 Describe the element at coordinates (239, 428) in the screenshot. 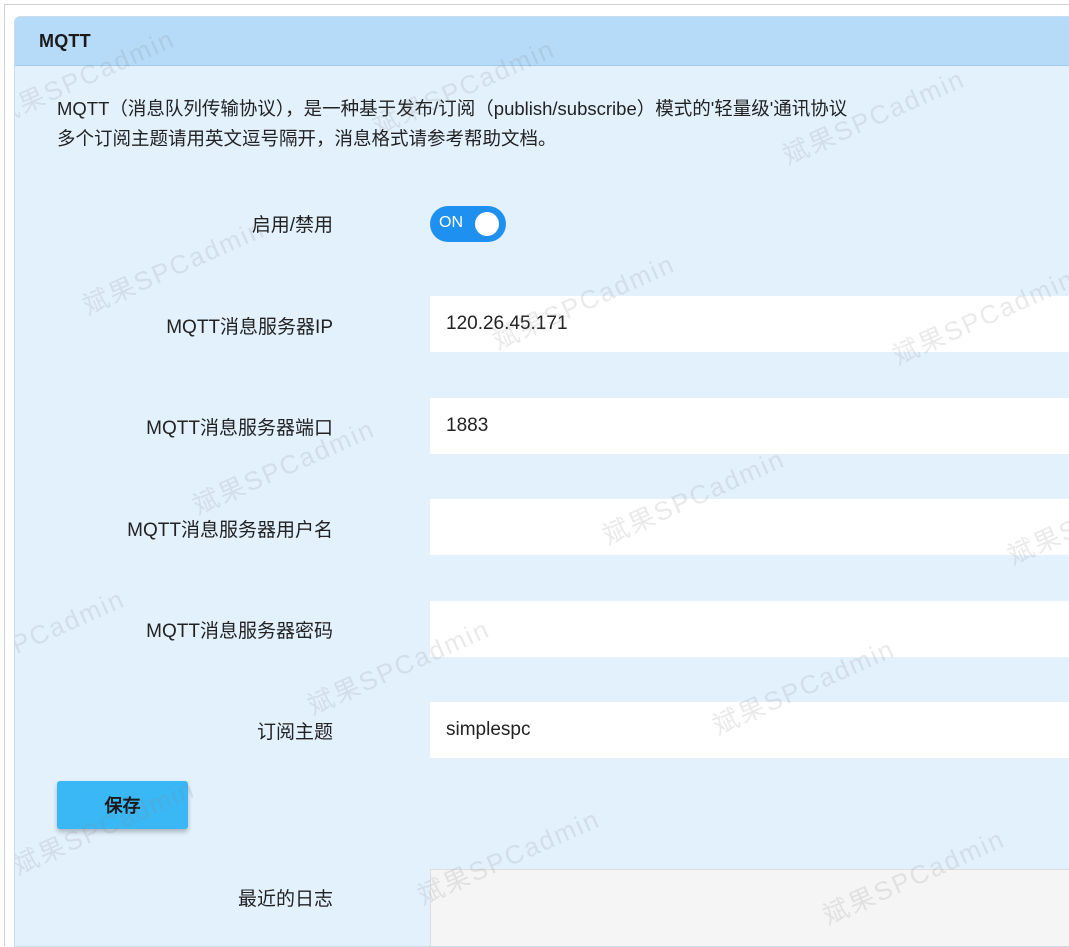

I see `server-port-label: MQTT消息服务器端口` at that location.